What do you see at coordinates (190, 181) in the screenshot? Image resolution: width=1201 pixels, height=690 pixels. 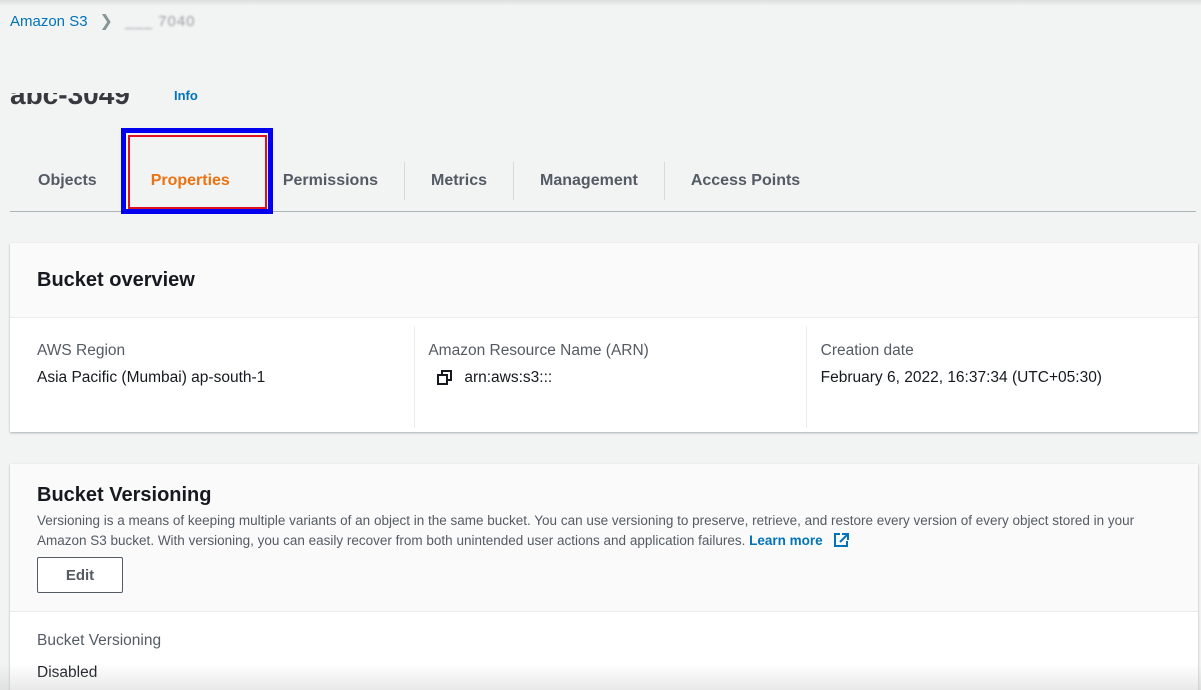 I see `tab-properties: Properties` at bounding box center [190, 181].